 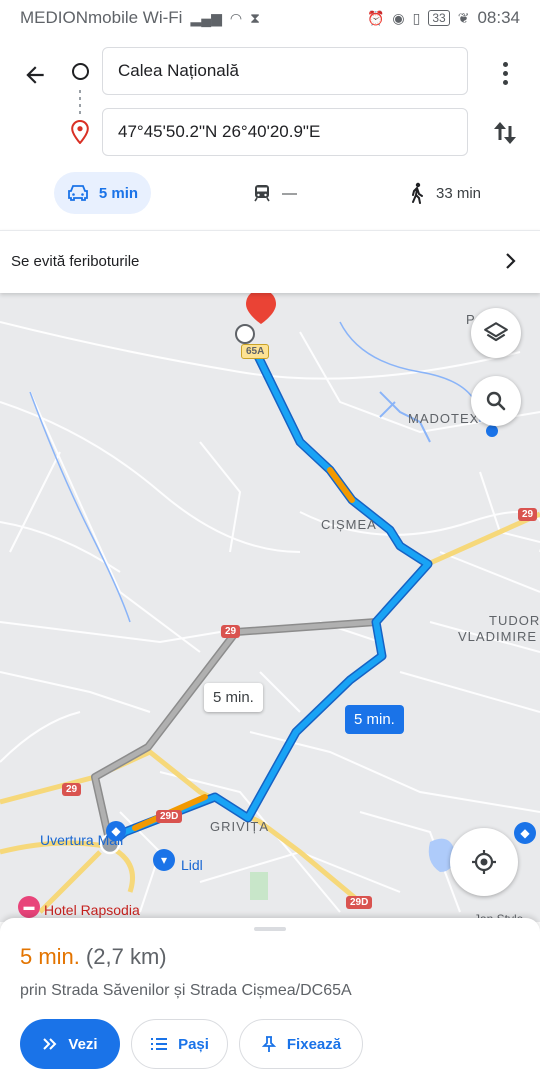 What do you see at coordinates (270, 929) in the screenshot?
I see `sheet-drag-handle` at bounding box center [270, 929].